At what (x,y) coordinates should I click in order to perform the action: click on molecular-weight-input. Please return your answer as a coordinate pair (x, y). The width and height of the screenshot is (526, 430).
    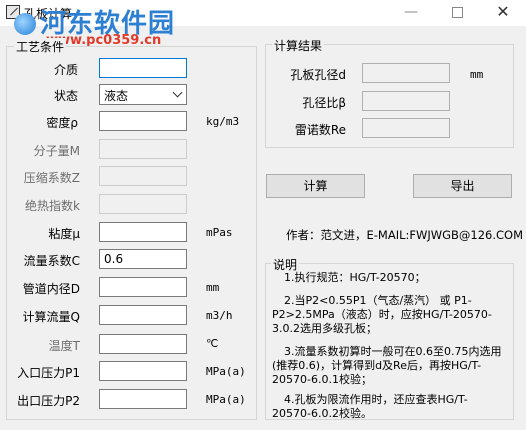
    Looking at the image, I should click on (143, 149).